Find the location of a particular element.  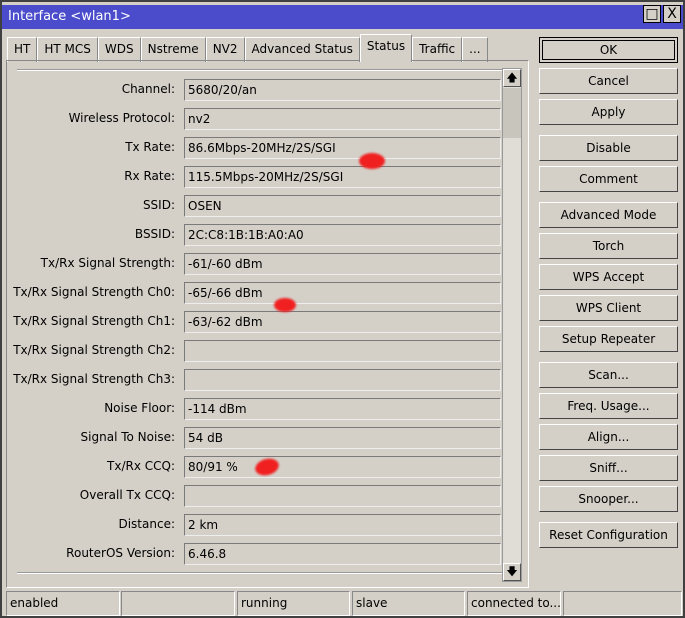

field-row: Distance: 2 km is located at coordinates (256, 525).